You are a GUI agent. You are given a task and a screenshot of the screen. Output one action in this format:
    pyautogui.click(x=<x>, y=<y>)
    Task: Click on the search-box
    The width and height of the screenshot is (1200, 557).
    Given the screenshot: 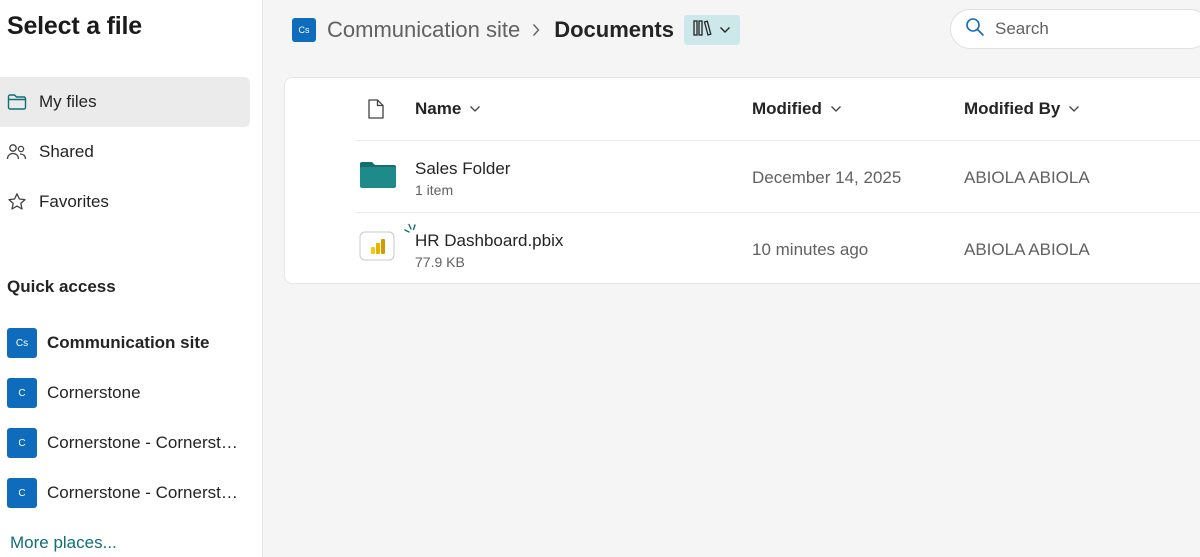 What is the action you would take?
    pyautogui.click(x=1075, y=29)
    